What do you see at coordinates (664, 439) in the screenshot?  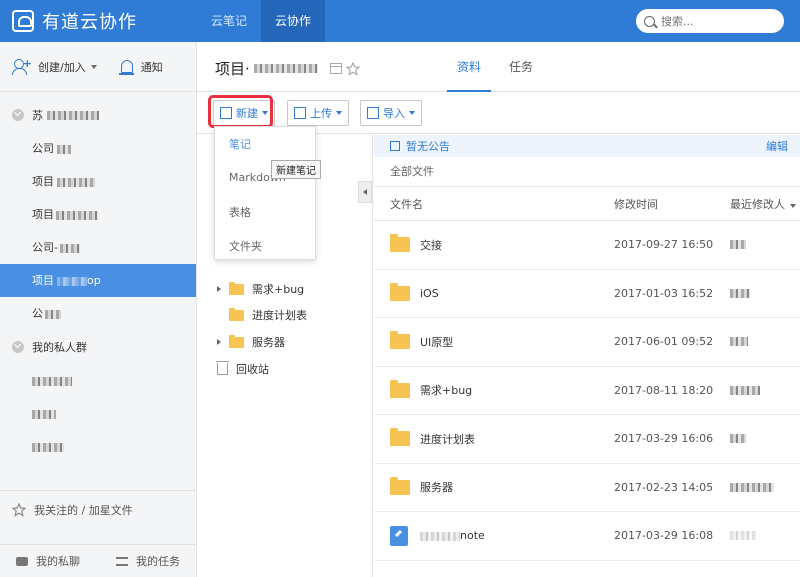 I see `file-modified: 2017-03-29 16:06` at bounding box center [664, 439].